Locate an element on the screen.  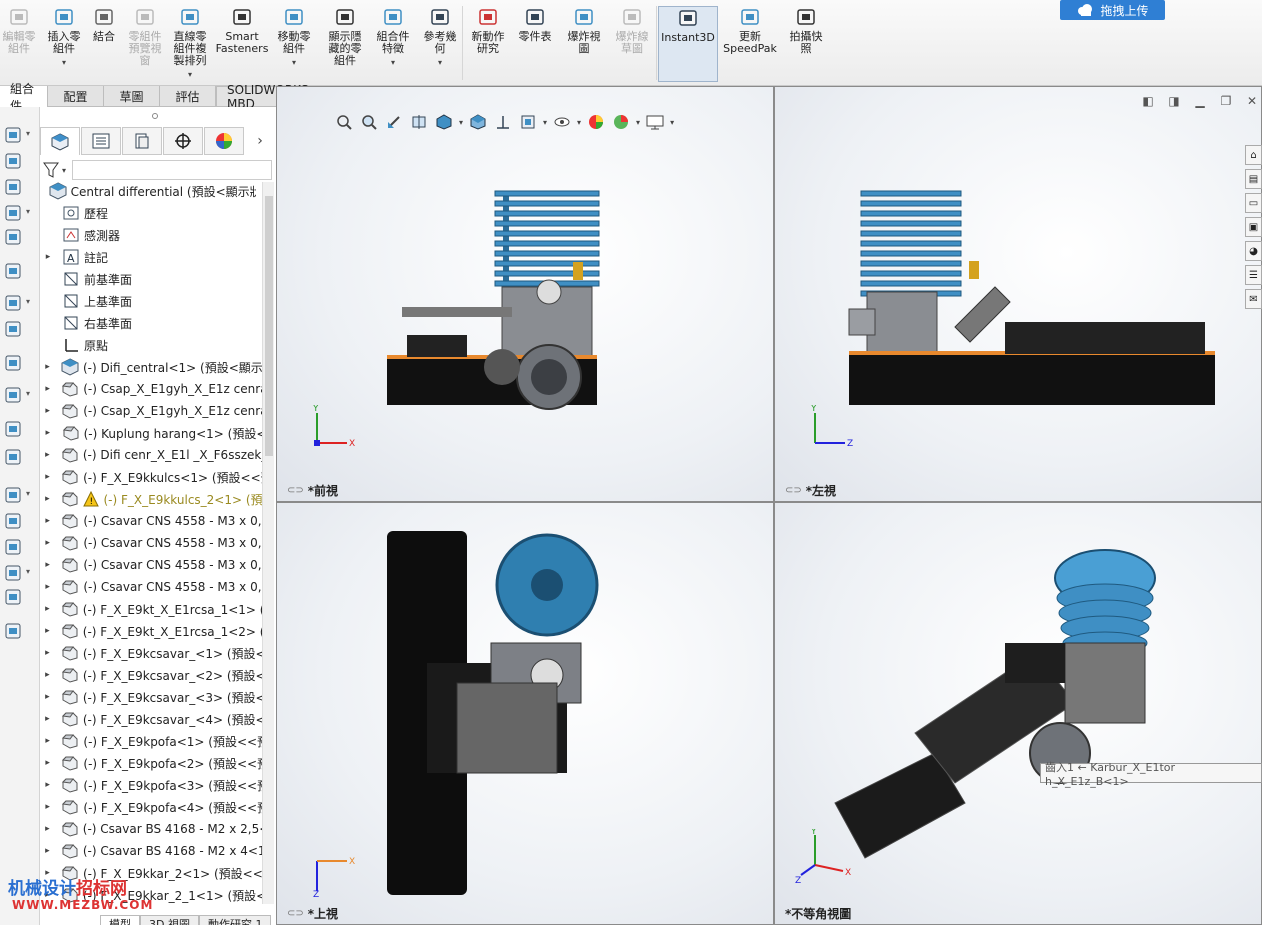
ribbon-button-9: 參考幾 何 ▾ is located at coordinates (440, 44).